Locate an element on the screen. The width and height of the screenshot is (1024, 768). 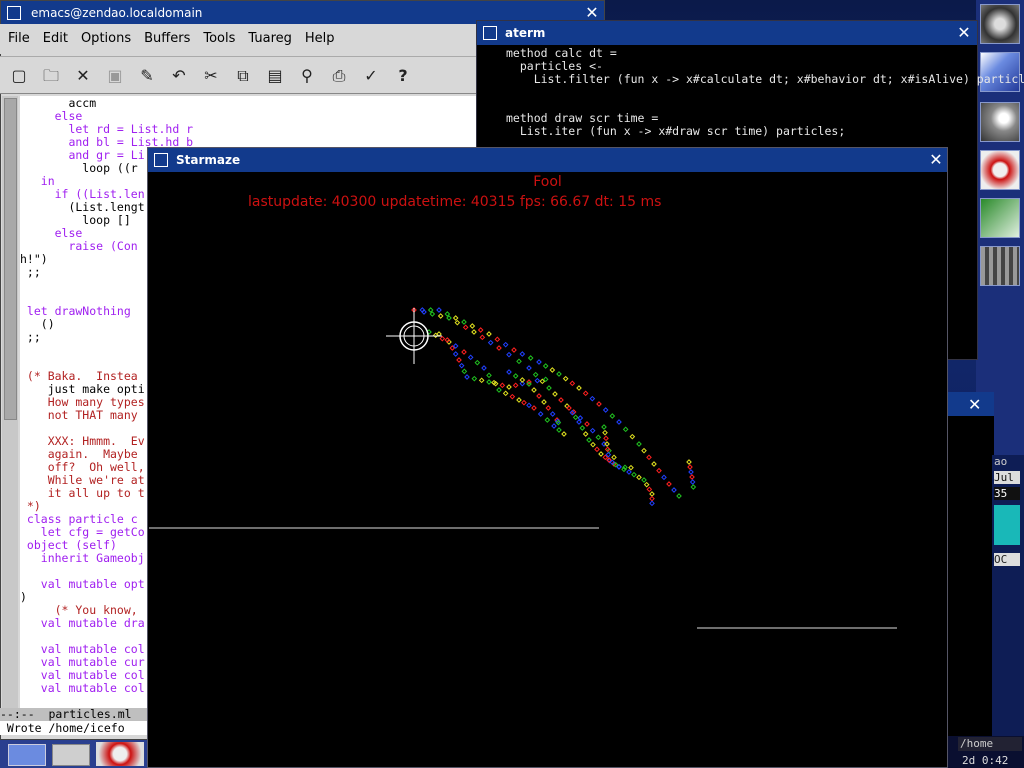
copy-icon: ⧉ is located at coordinates (243, 76).